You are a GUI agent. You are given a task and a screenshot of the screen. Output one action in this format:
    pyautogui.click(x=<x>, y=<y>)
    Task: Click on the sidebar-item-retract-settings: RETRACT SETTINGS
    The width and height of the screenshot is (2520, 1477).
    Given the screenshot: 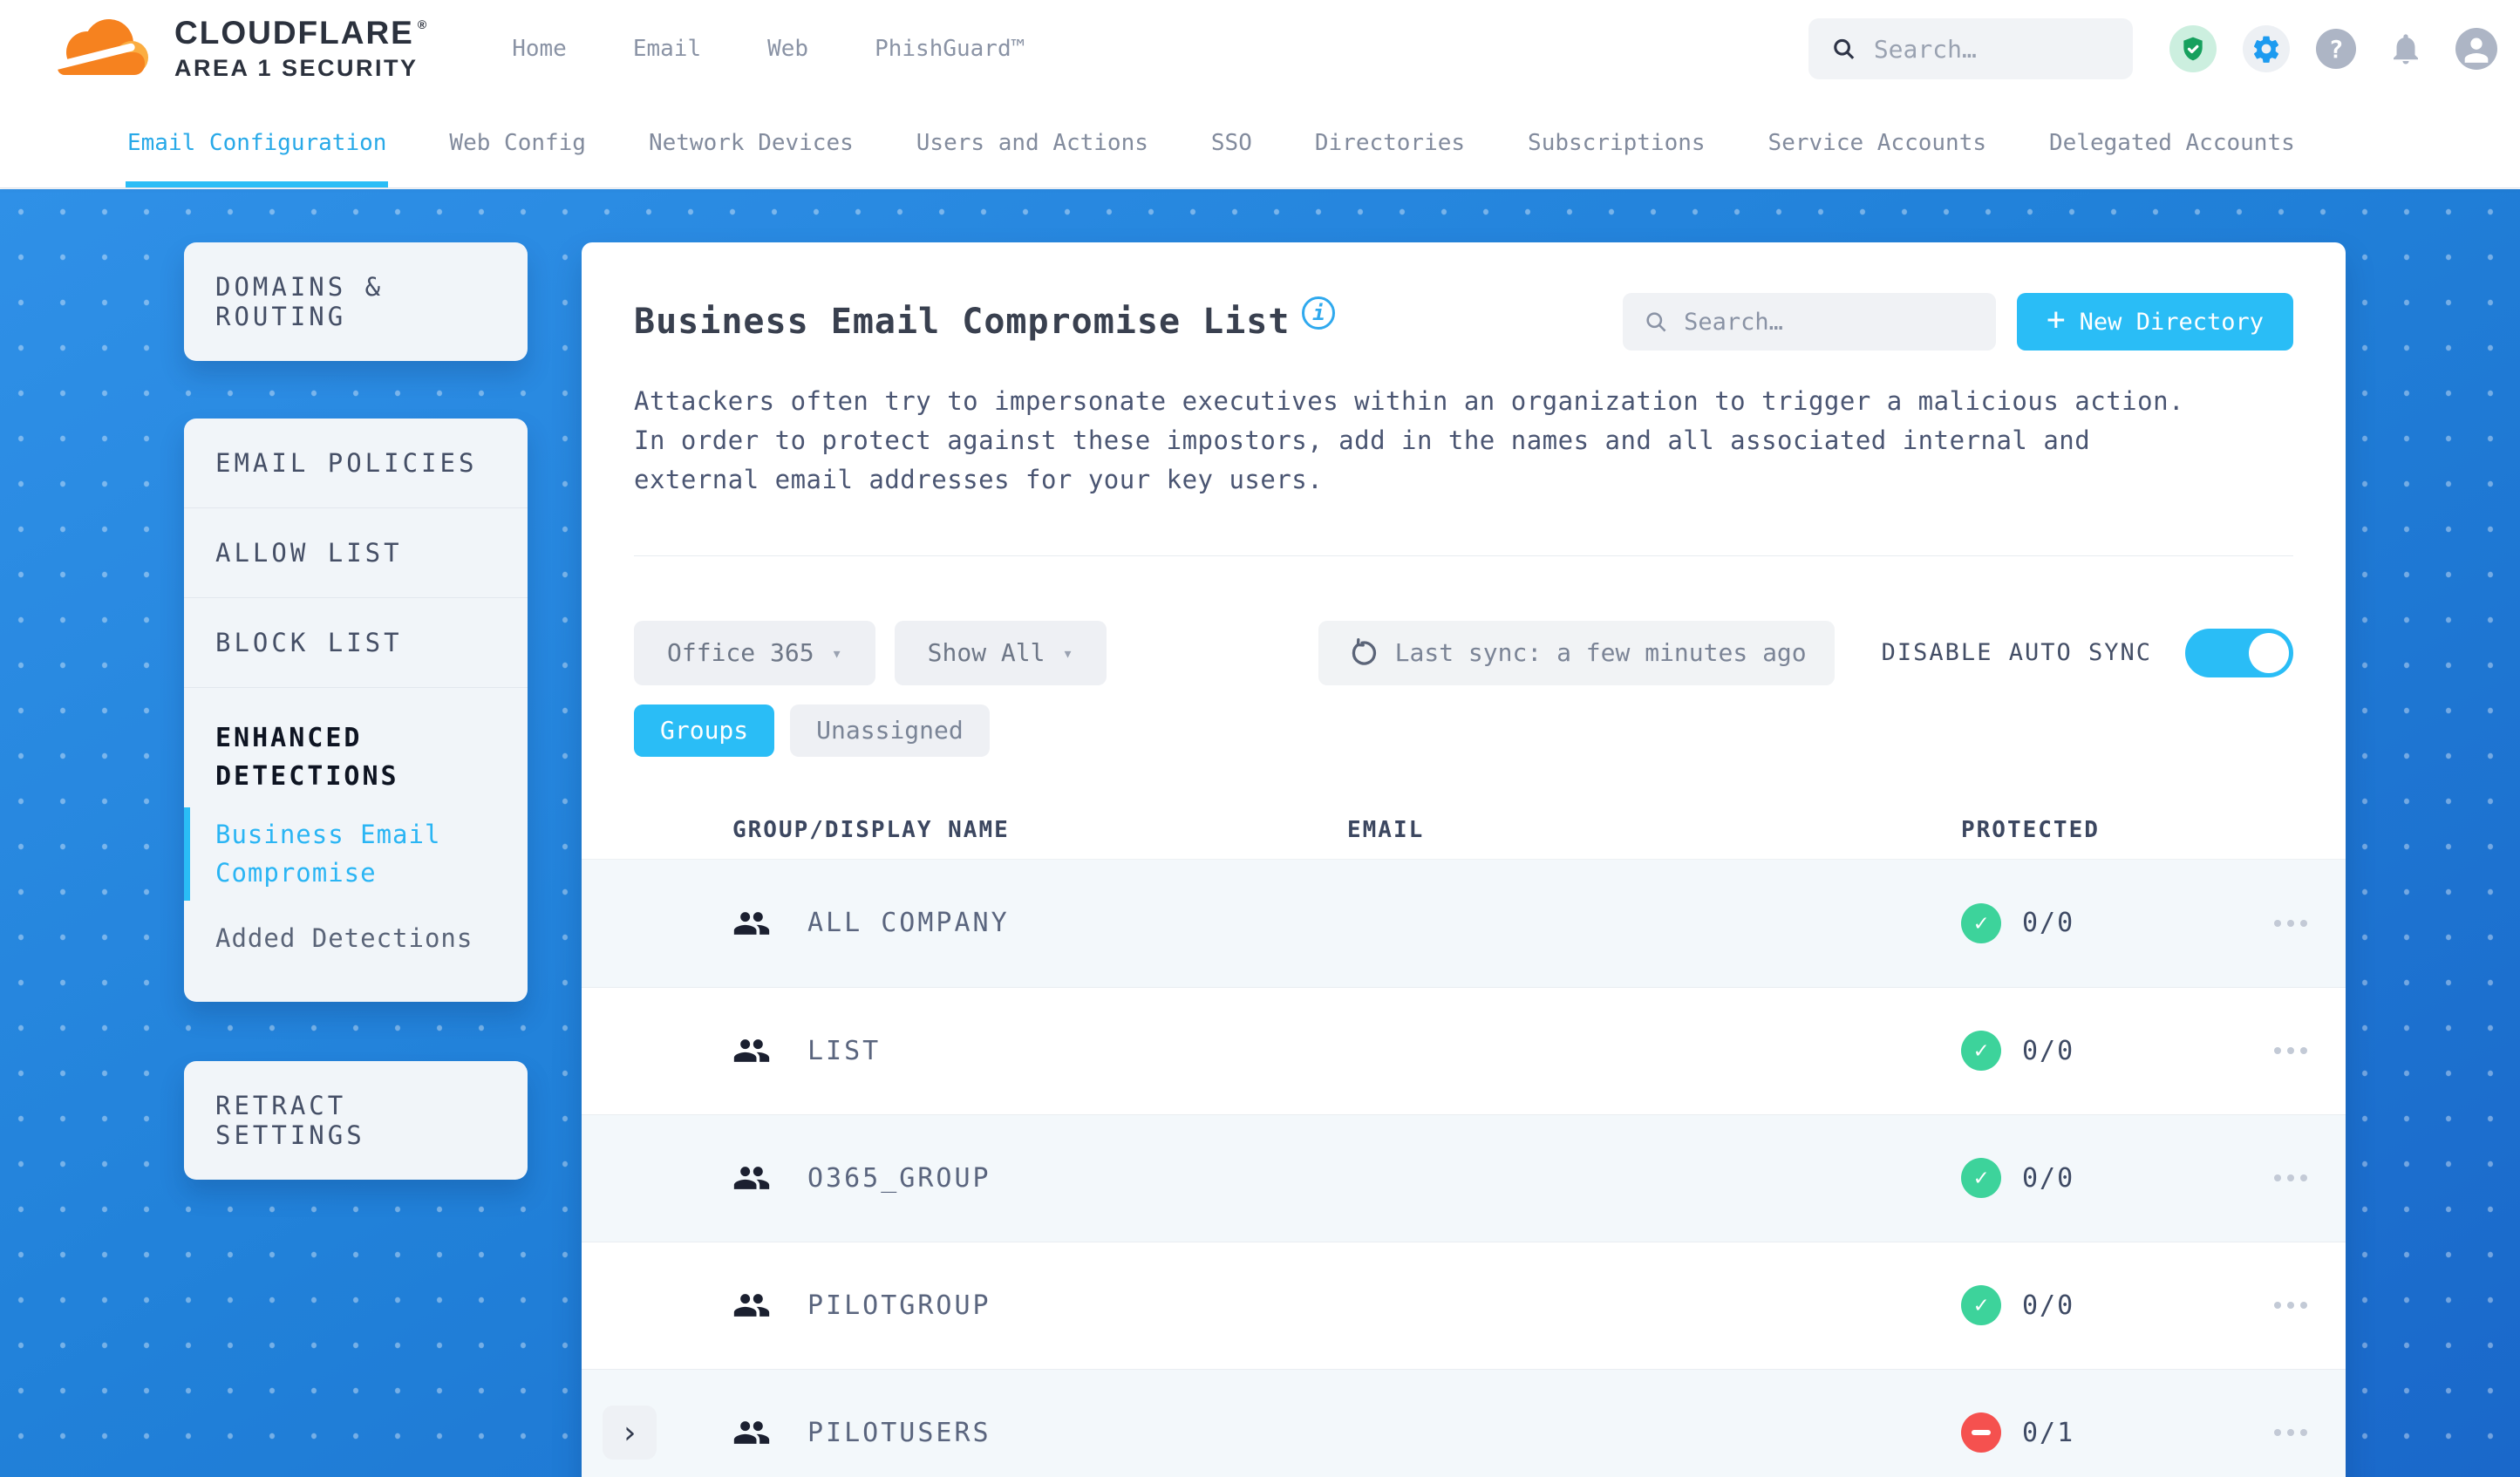 What is the action you would take?
    pyautogui.click(x=356, y=1120)
    